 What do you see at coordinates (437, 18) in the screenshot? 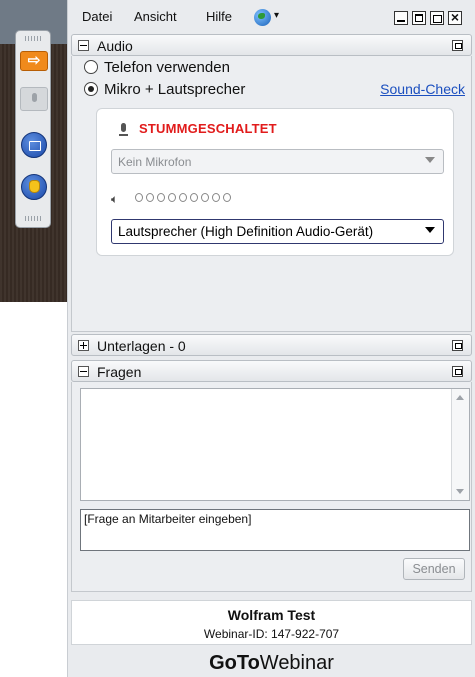
I see `popout-button` at bounding box center [437, 18].